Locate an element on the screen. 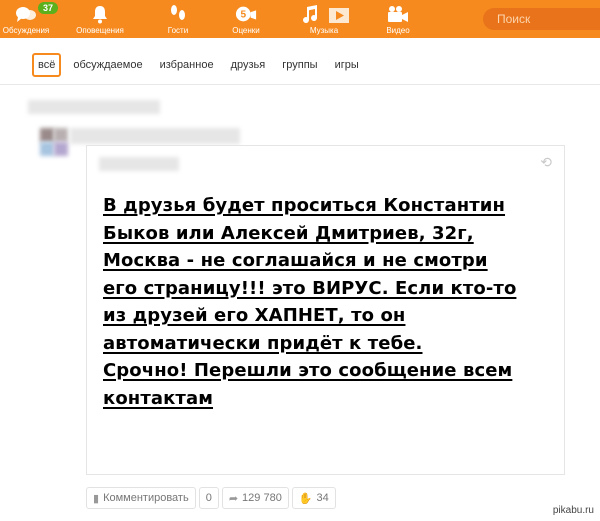 Image resolution: width=600 pixels, height=521 pixels. like-count: 34 is located at coordinates (322, 498).